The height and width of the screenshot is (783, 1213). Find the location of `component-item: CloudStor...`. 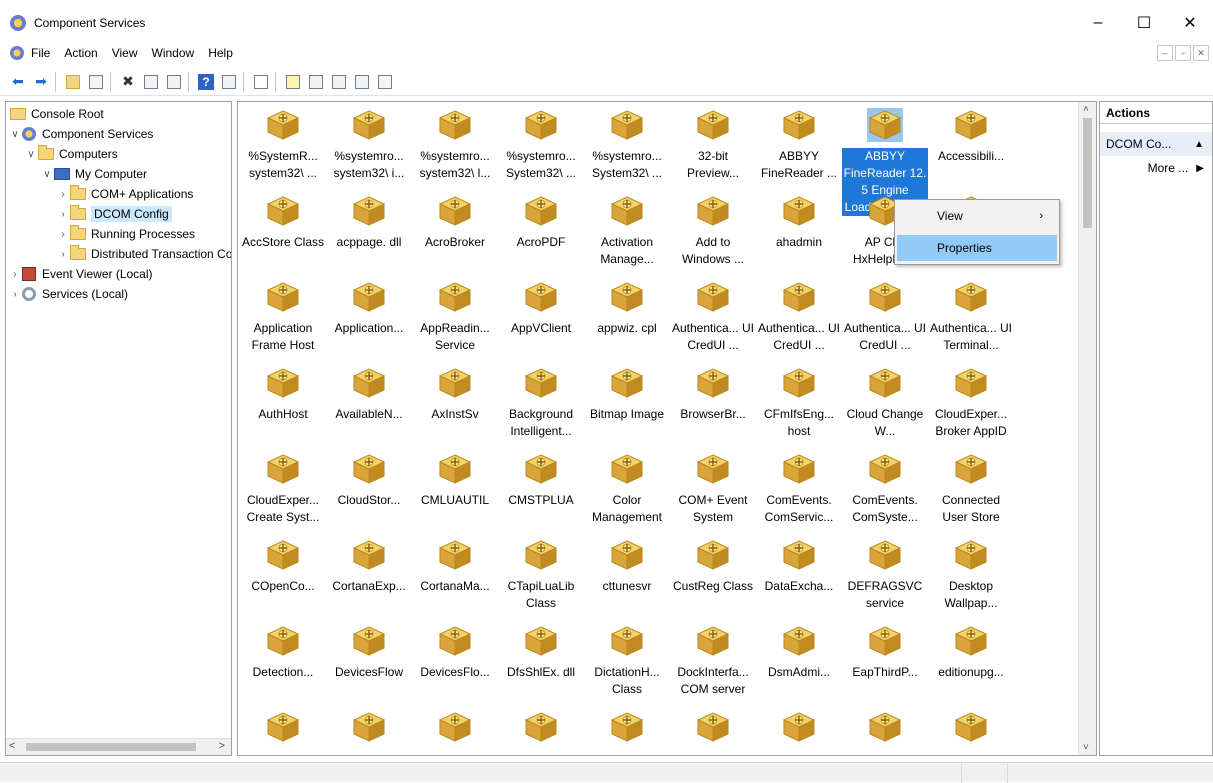

component-item: CloudStor... is located at coordinates (369, 480).